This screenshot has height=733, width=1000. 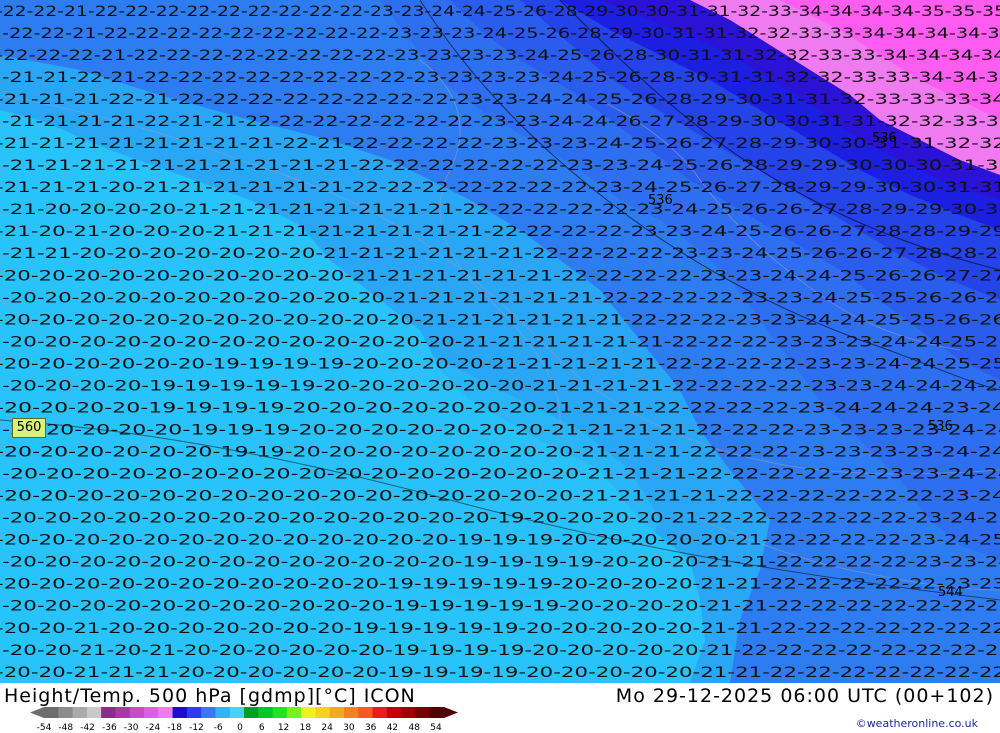 I want to click on legend-tick-label: -6, so click(x=218, y=727).